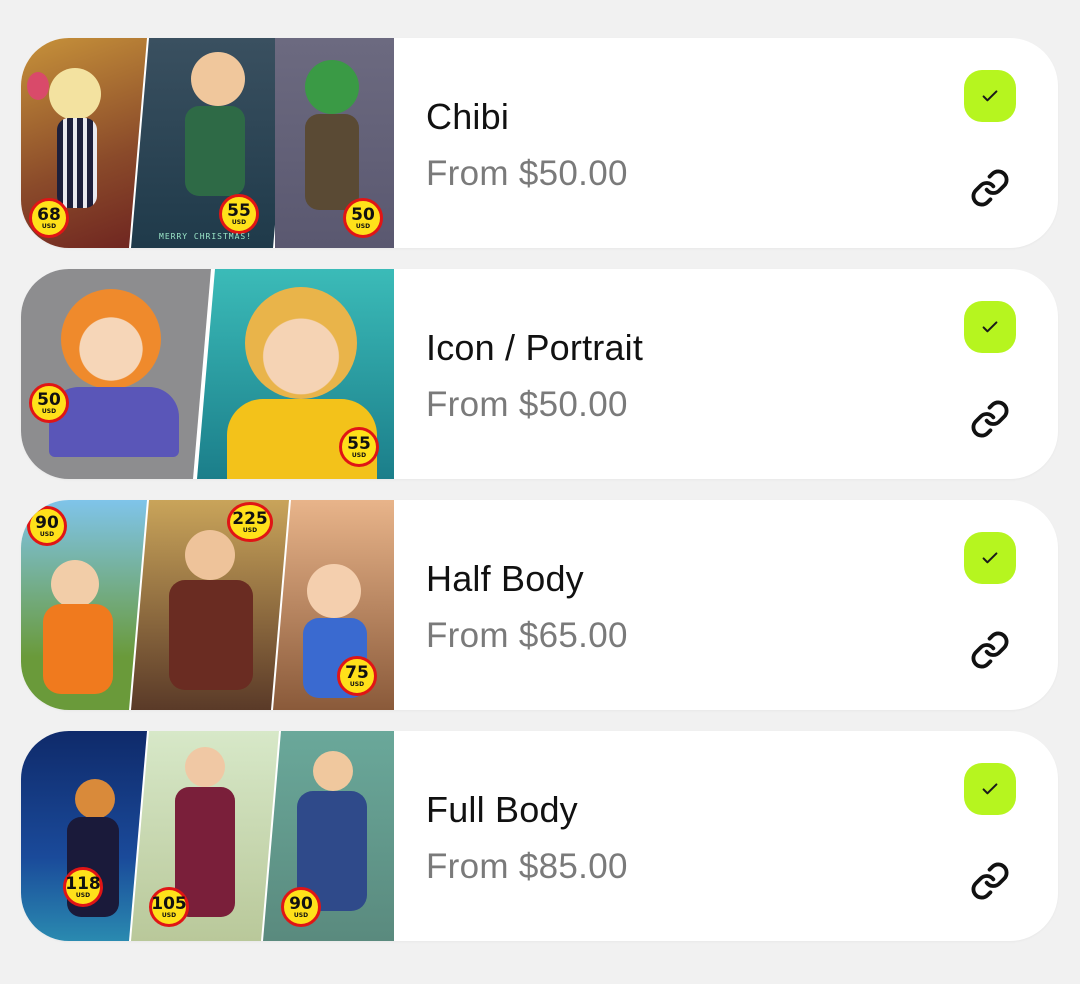 The height and width of the screenshot is (984, 1080). Describe the element at coordinates (169, 903) in the screenshot. I see `badge-value: 105` at that location.